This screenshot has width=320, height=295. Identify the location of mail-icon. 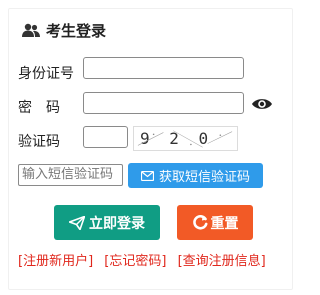
(147, 175).